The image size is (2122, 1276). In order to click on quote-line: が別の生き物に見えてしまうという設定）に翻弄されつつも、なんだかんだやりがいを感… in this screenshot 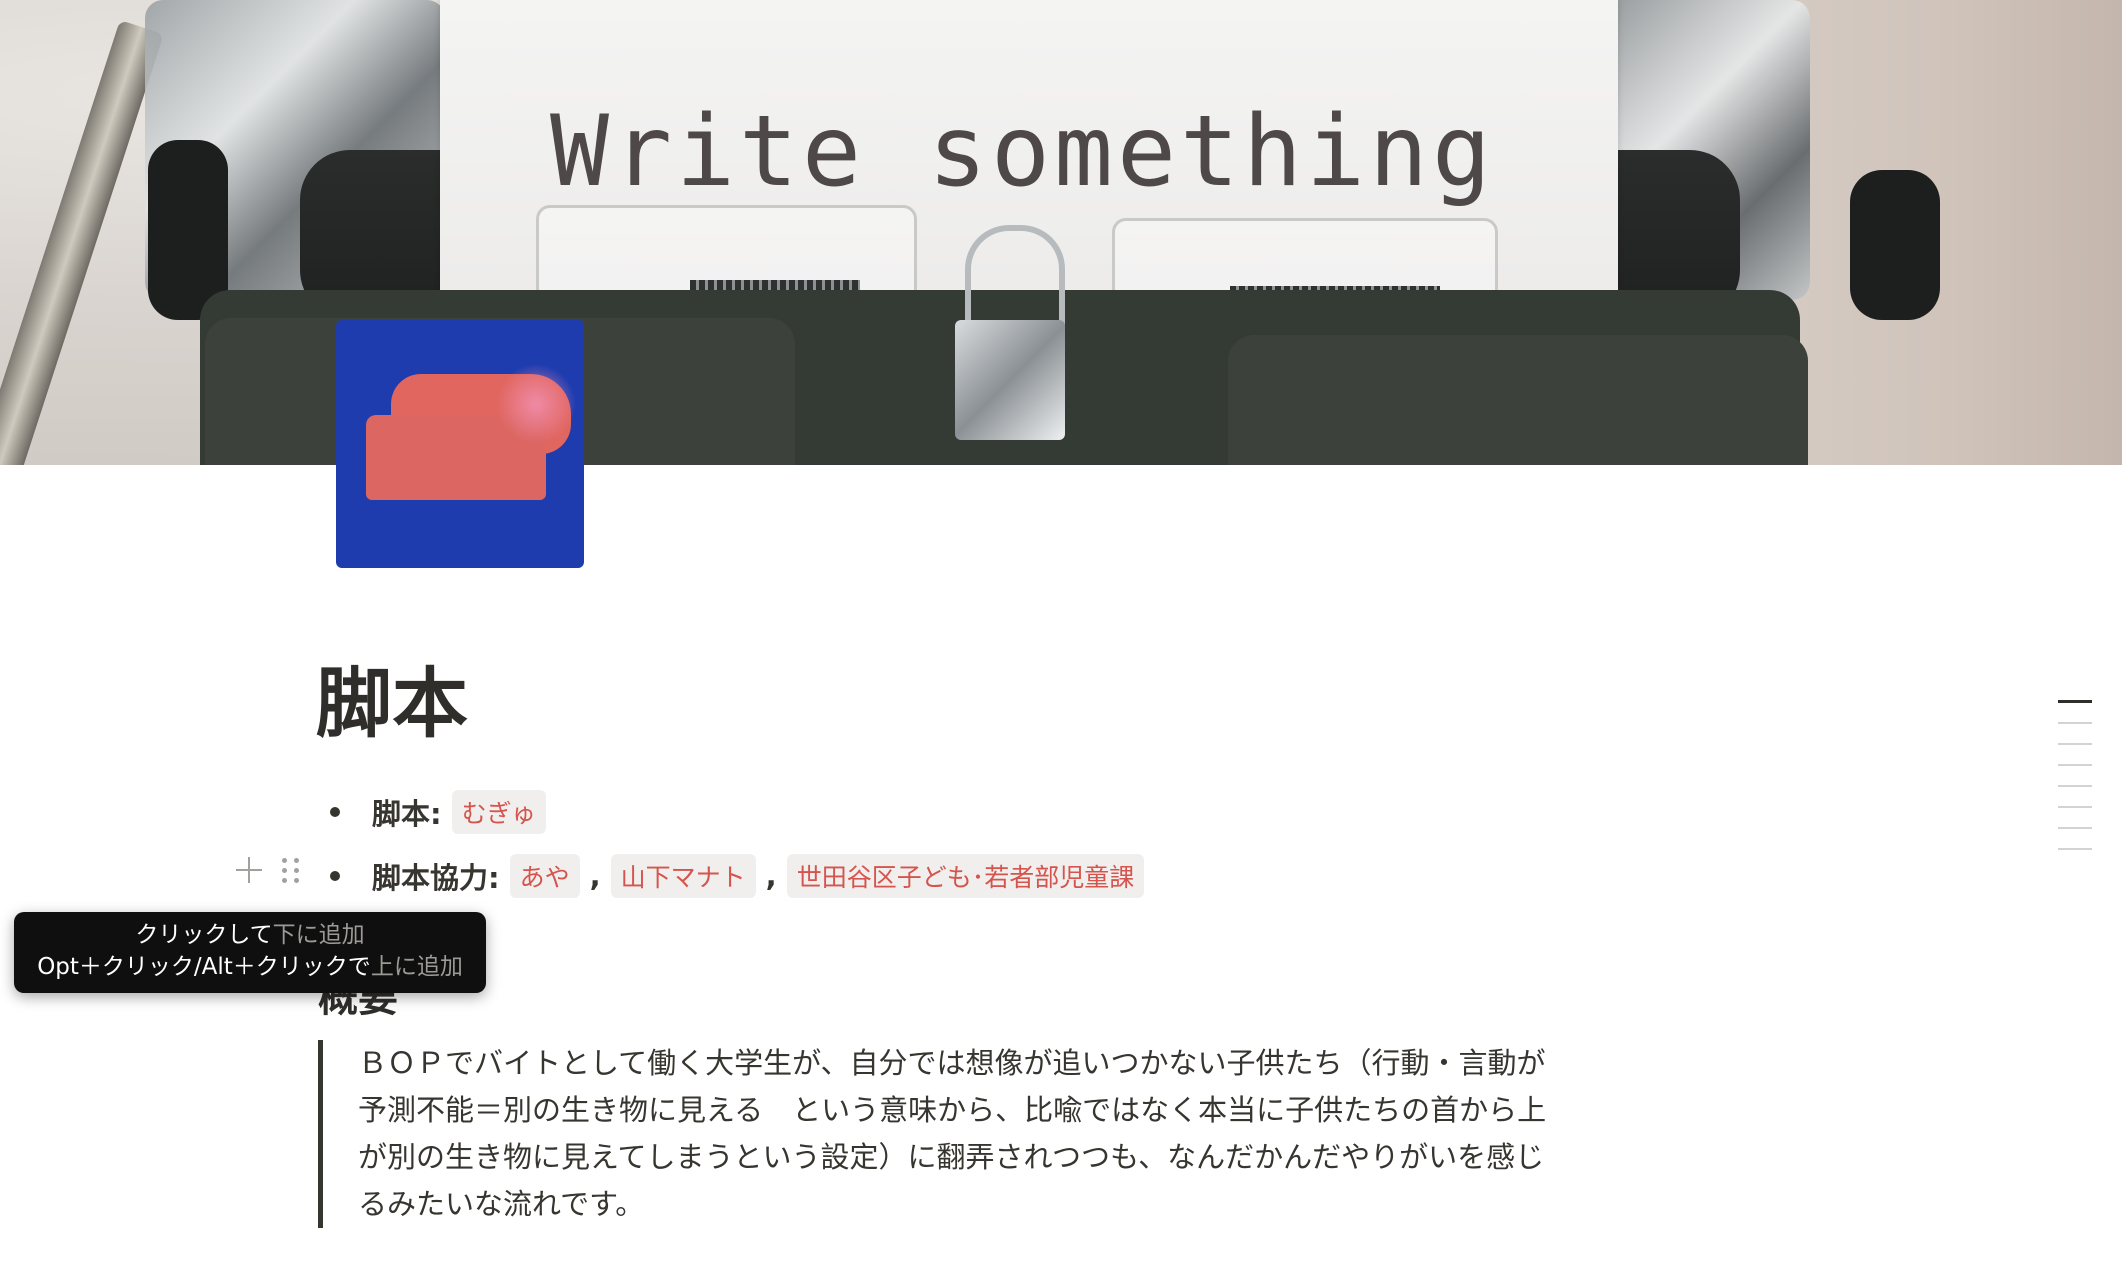, I will do `click(951, 1157)`.